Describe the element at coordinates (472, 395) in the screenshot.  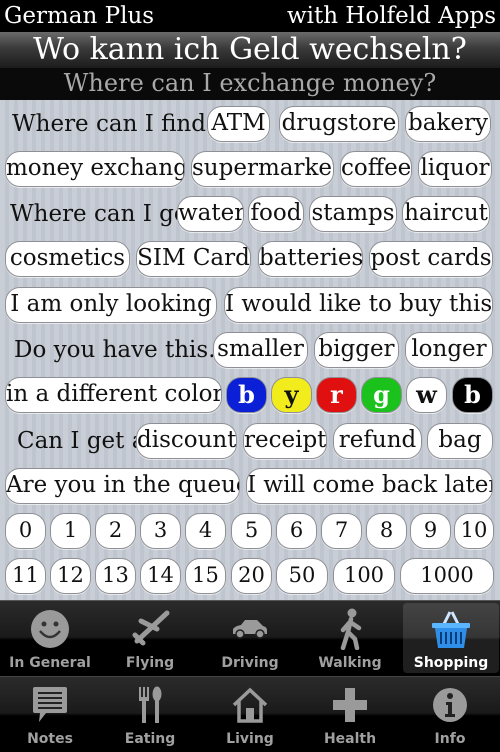
I see `color-black-button: b` at that location.